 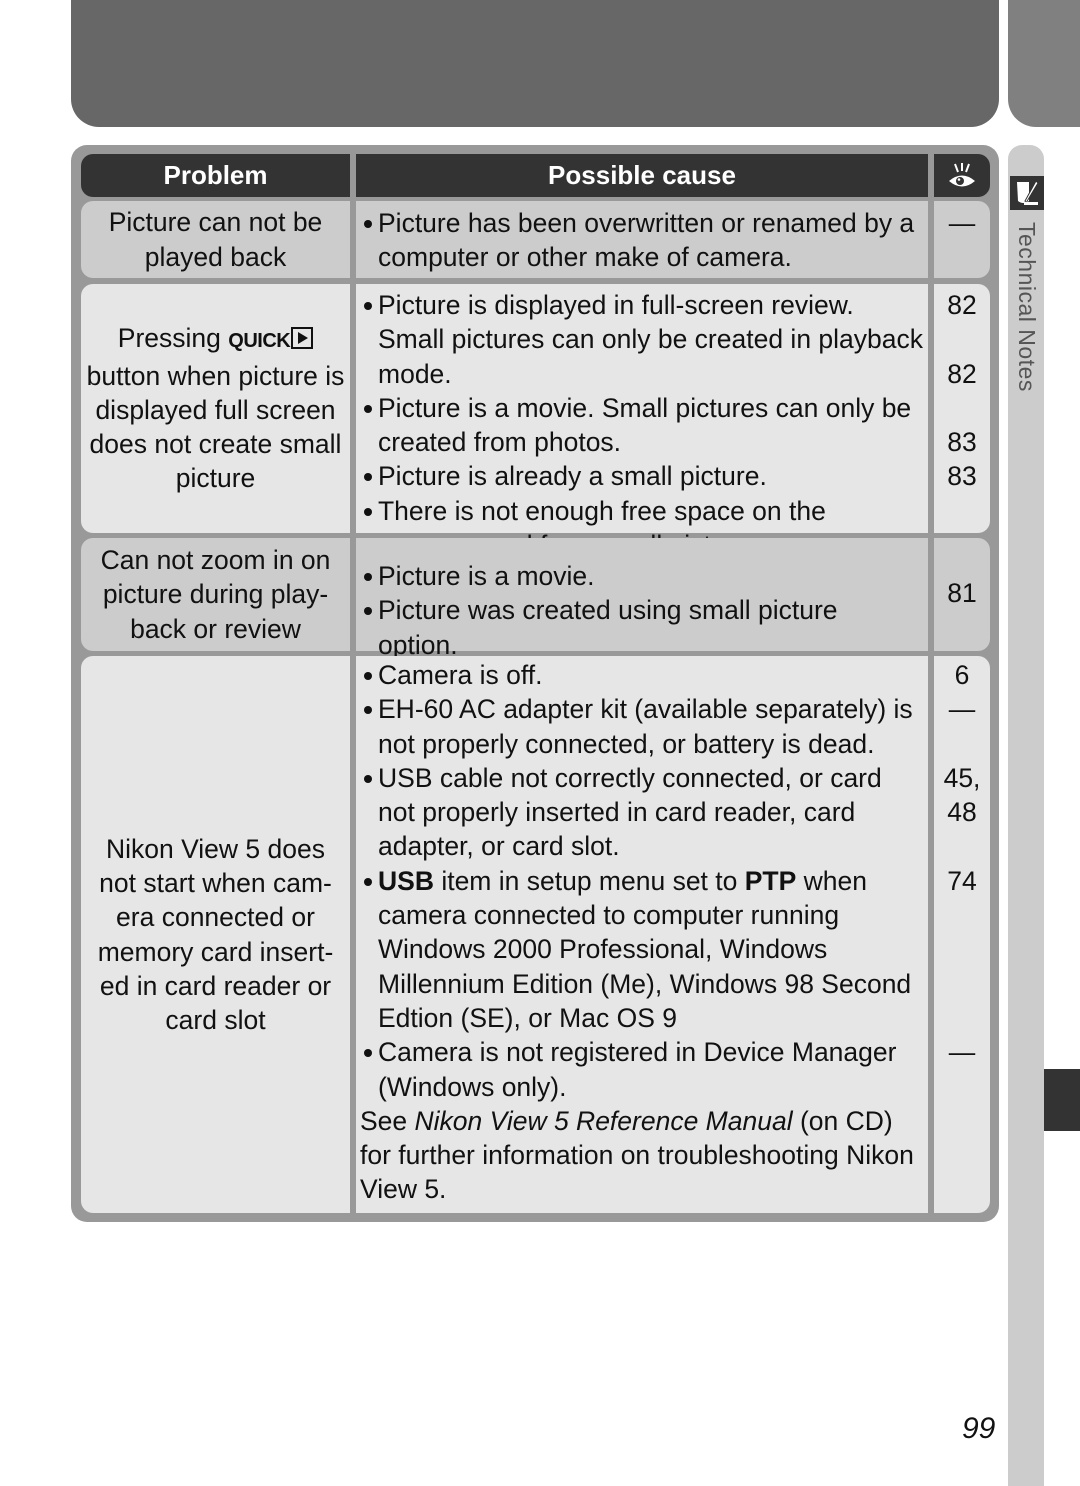 What do you see at coordinates (962, 880) in the screenshot?
I see `page-ref: 74` at bounding box center [962, 880].